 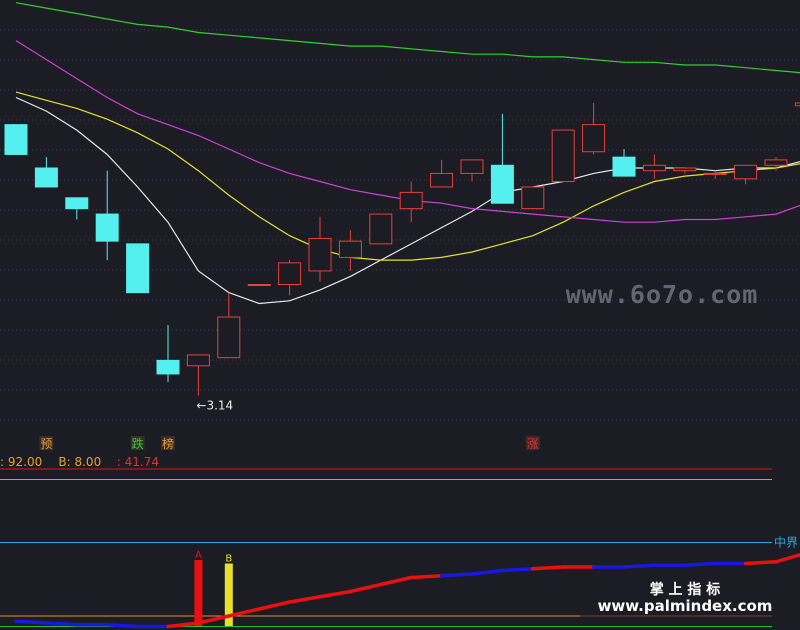 I want to click on watermark-secondary: 掌 上 指 标 www.palmindex.com, so click(x=684, y=598).